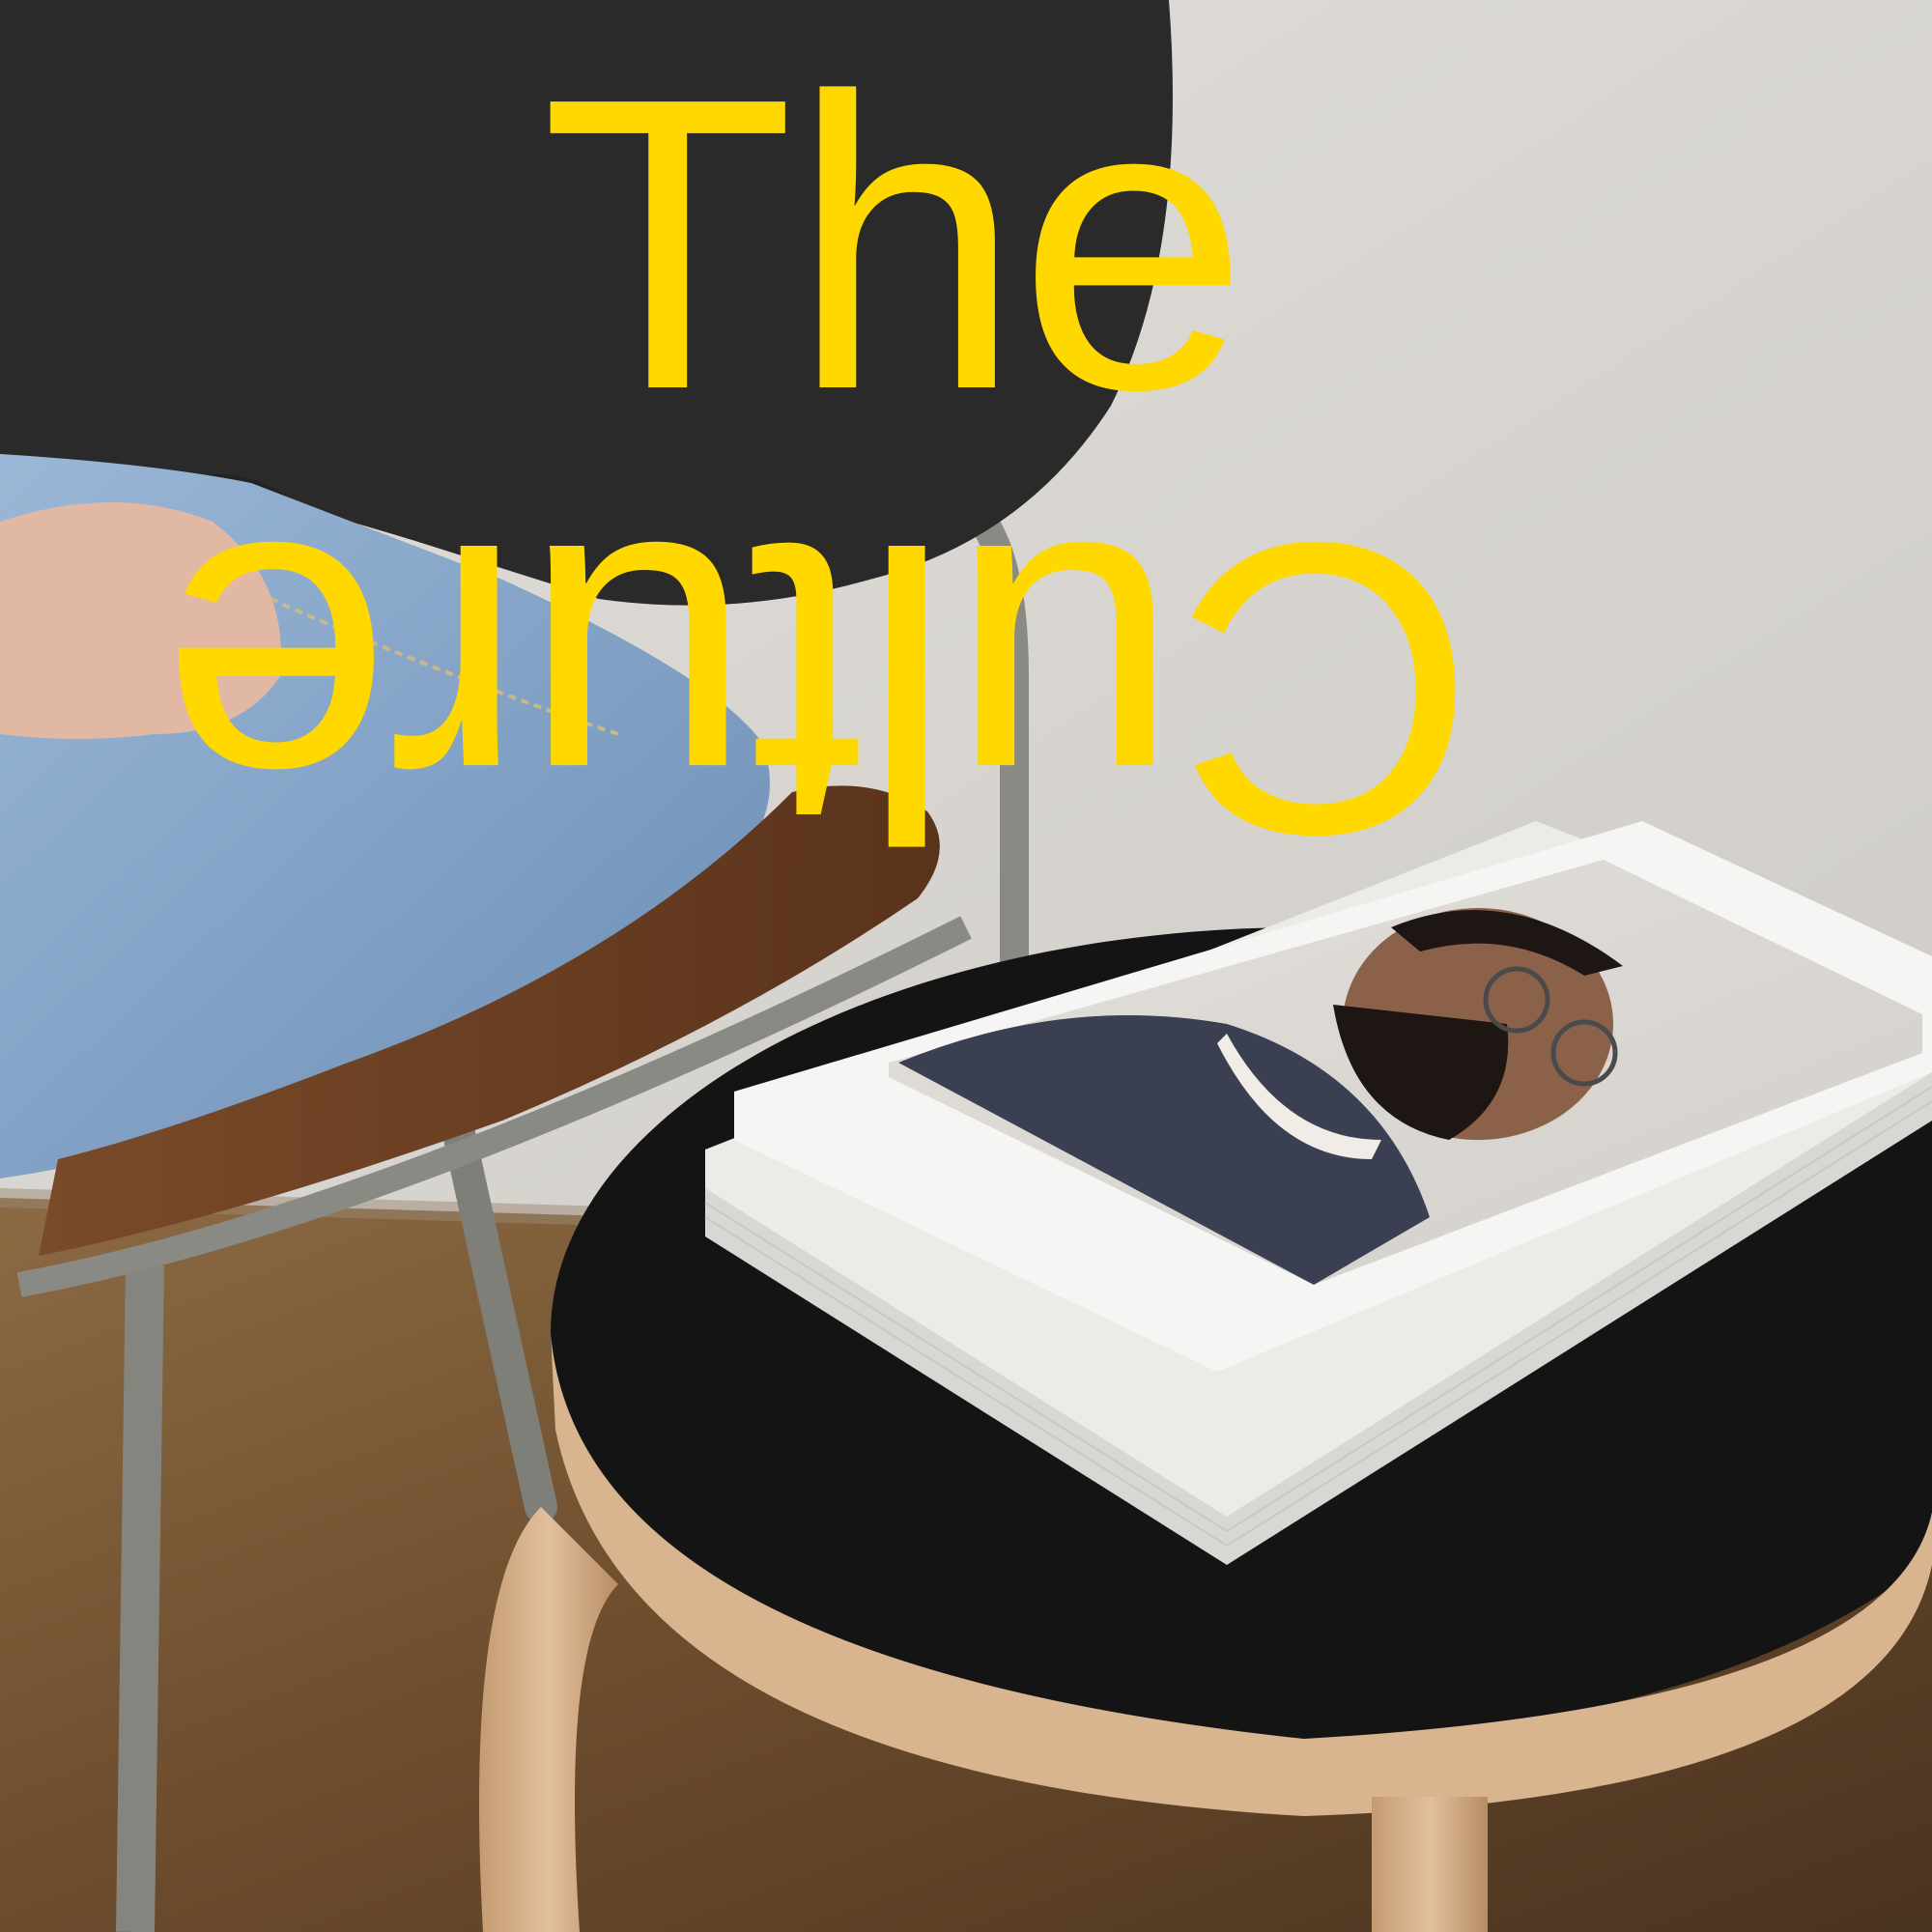 The height and width of the screenshot is (1932, 1932). What do you see at coordinates (1430, 1864) in the screenshot?
I see `stool-leg-right` at bounding box center [1430, 1864].